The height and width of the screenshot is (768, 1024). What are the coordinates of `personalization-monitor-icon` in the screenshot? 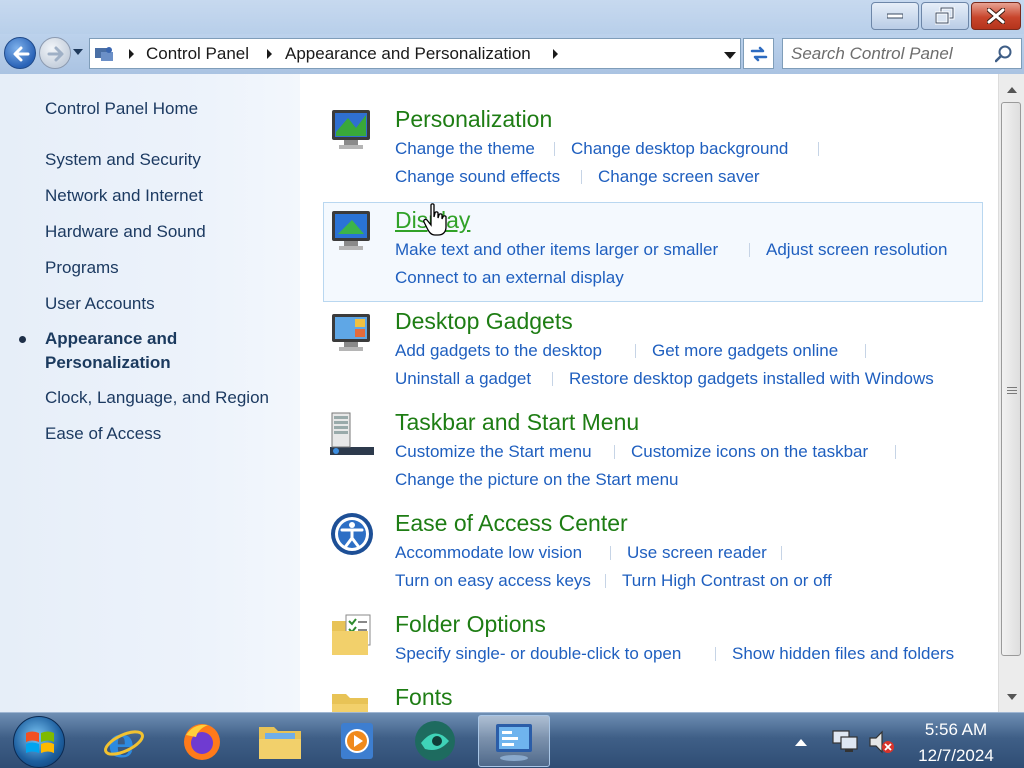 It's located at (351, 129).